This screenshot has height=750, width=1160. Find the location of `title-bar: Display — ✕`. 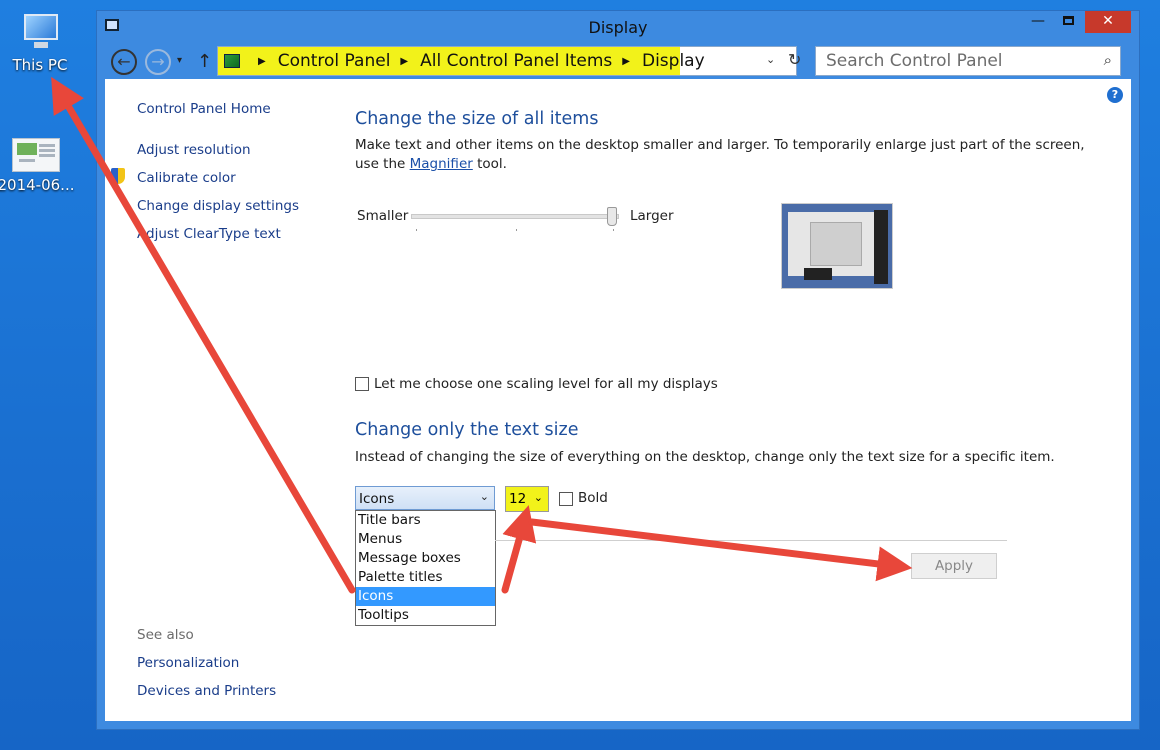

title-bar: Display — ✕ is located at coordinates (618, 27).